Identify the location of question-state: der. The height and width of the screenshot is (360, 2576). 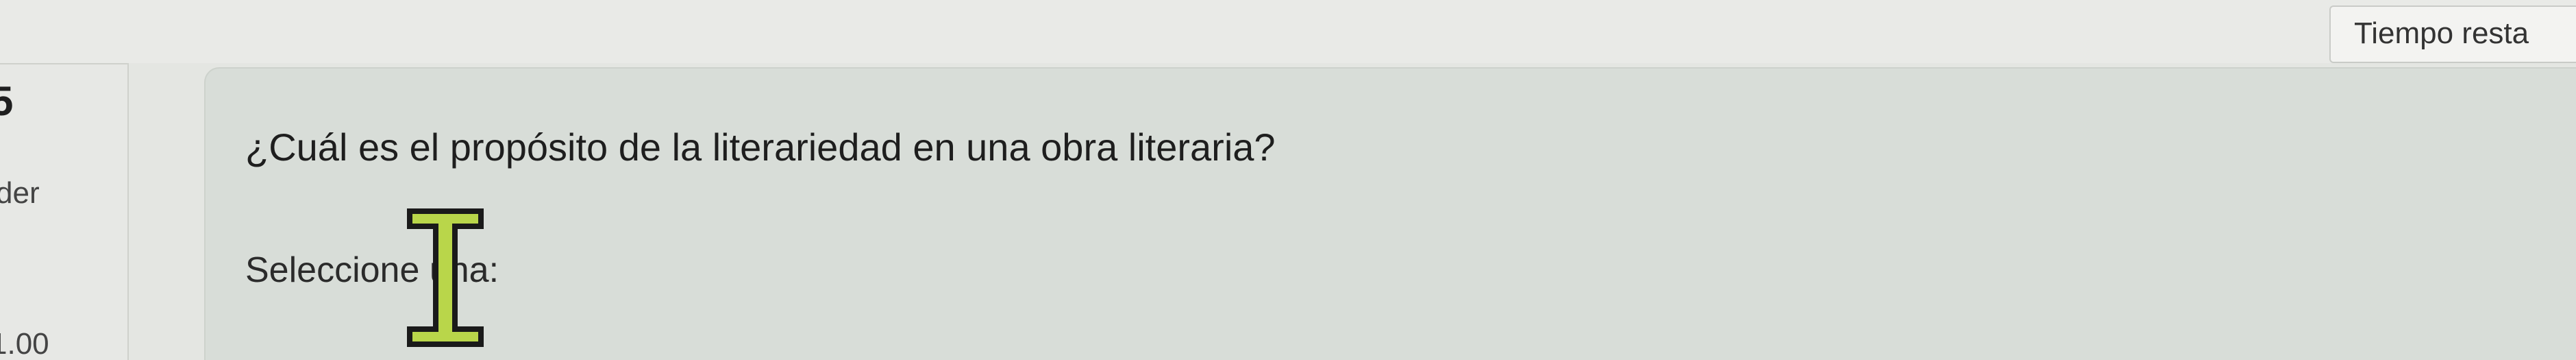
(20, 193).